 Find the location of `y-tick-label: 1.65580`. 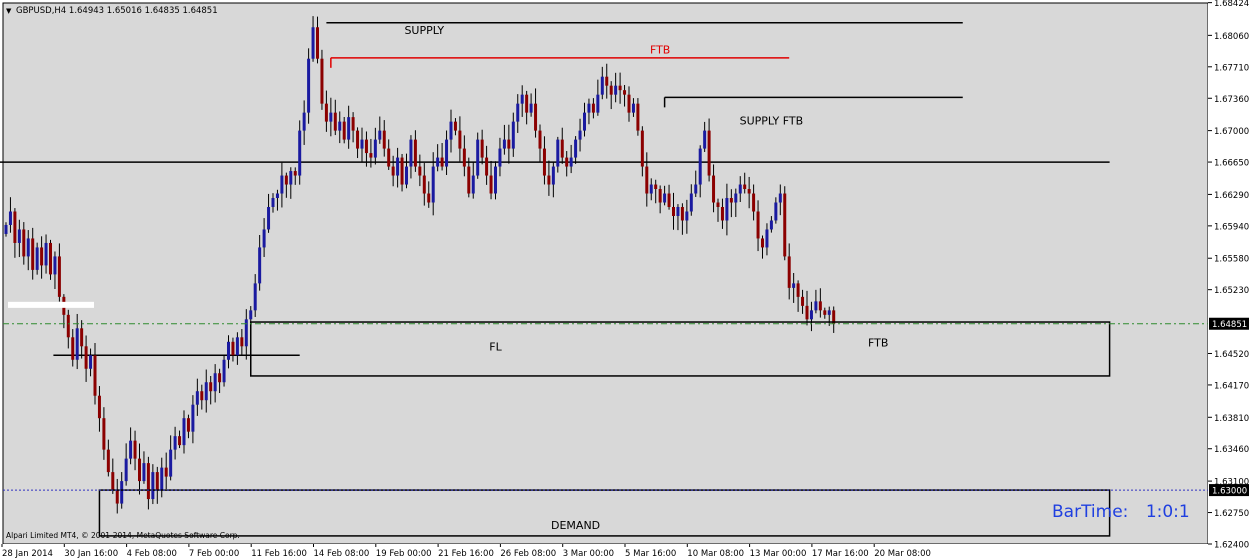

y-tick-label: 1.65580 is located at coordinates (1231, 260).